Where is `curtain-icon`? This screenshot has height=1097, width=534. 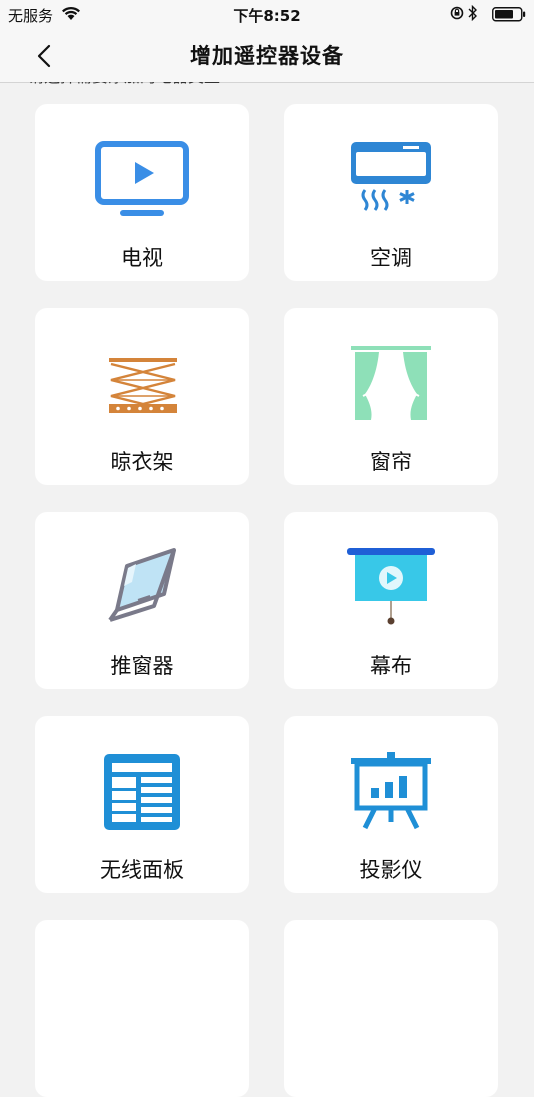 curtain-icon is located at coordinates (391, 384).